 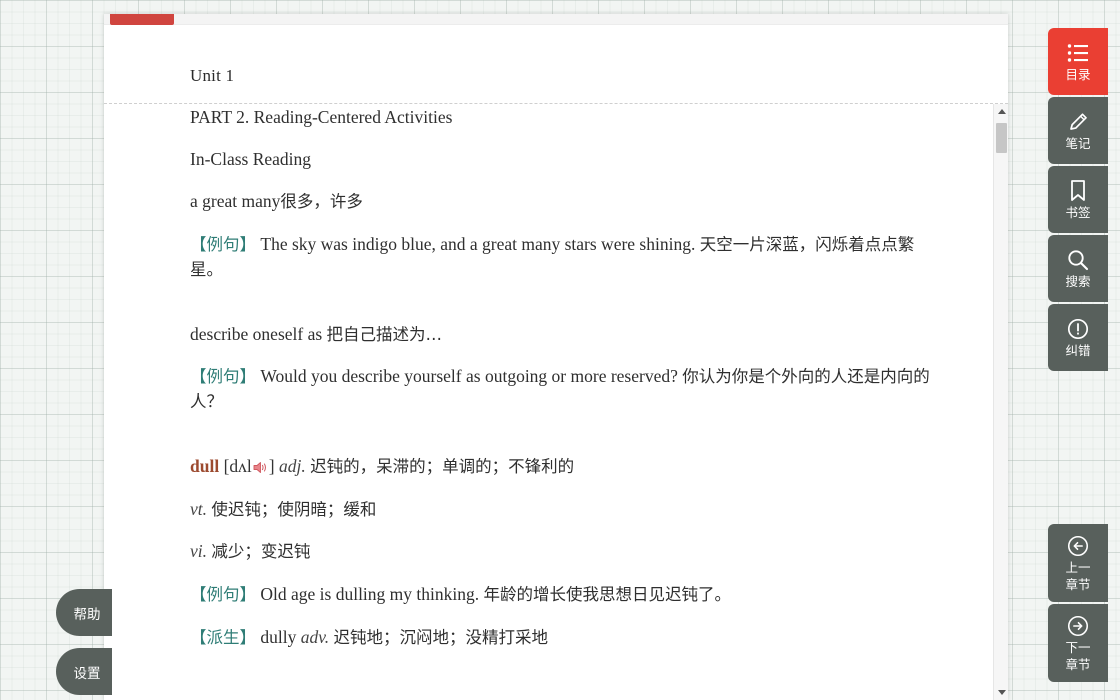 I want to click on section-heading: In-Class Reading, so click(x=251, y=159).